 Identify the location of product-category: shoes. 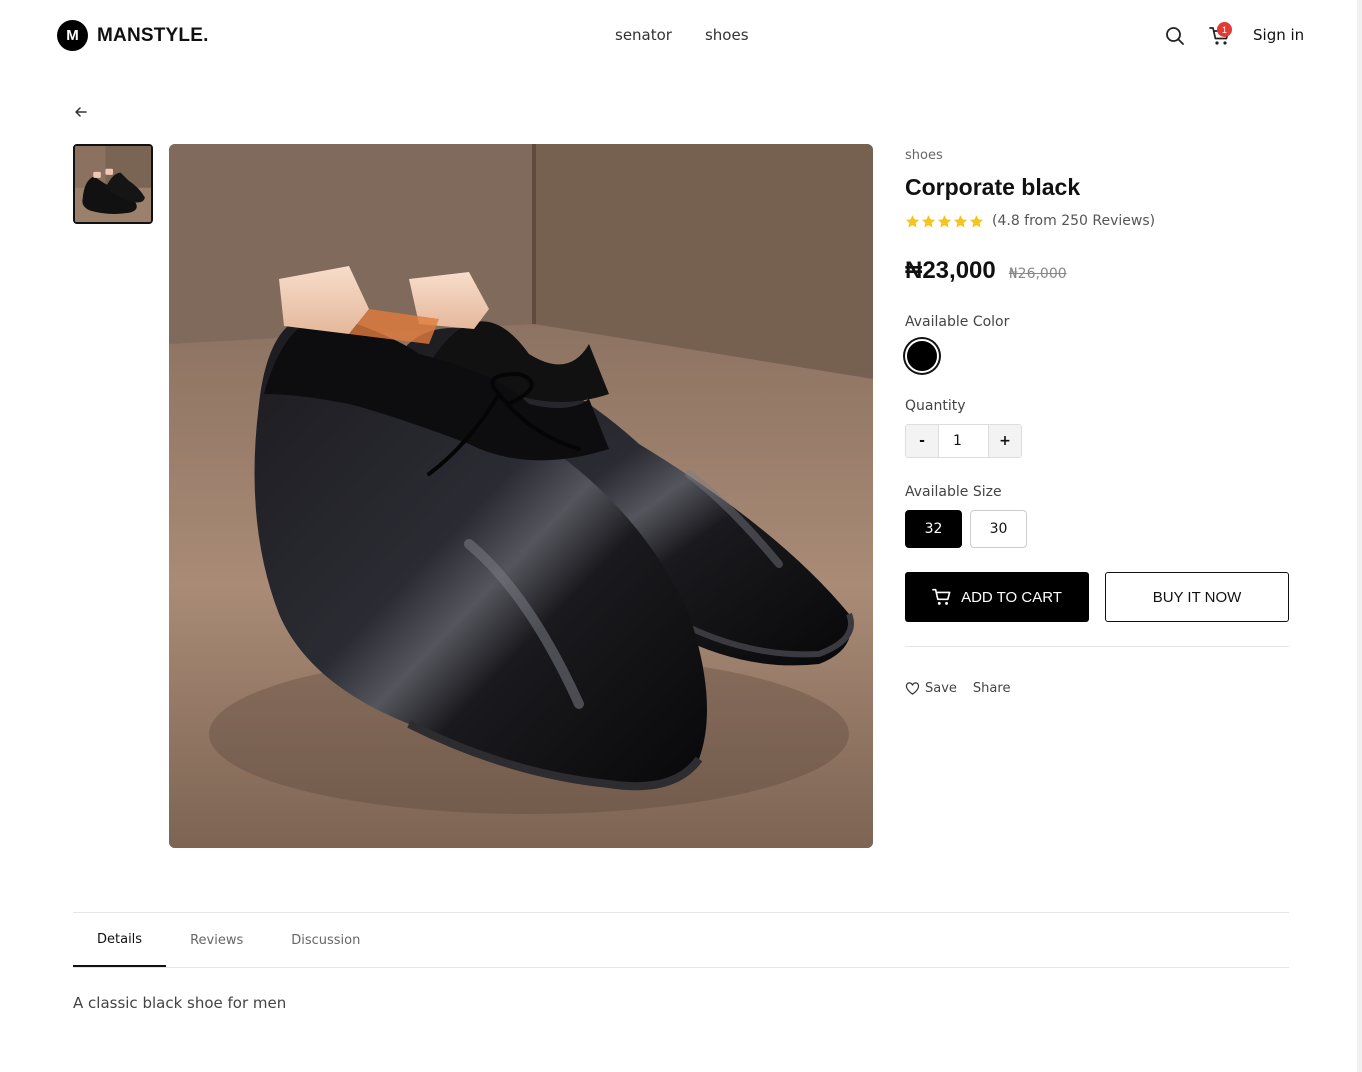
(924, 155).